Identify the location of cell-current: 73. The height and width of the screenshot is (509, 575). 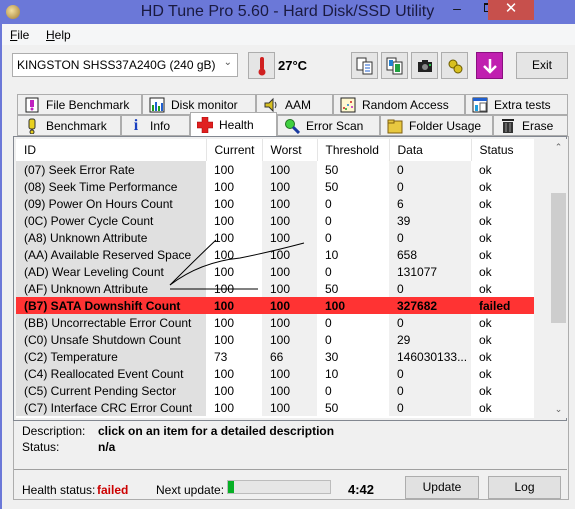
(221, 356).